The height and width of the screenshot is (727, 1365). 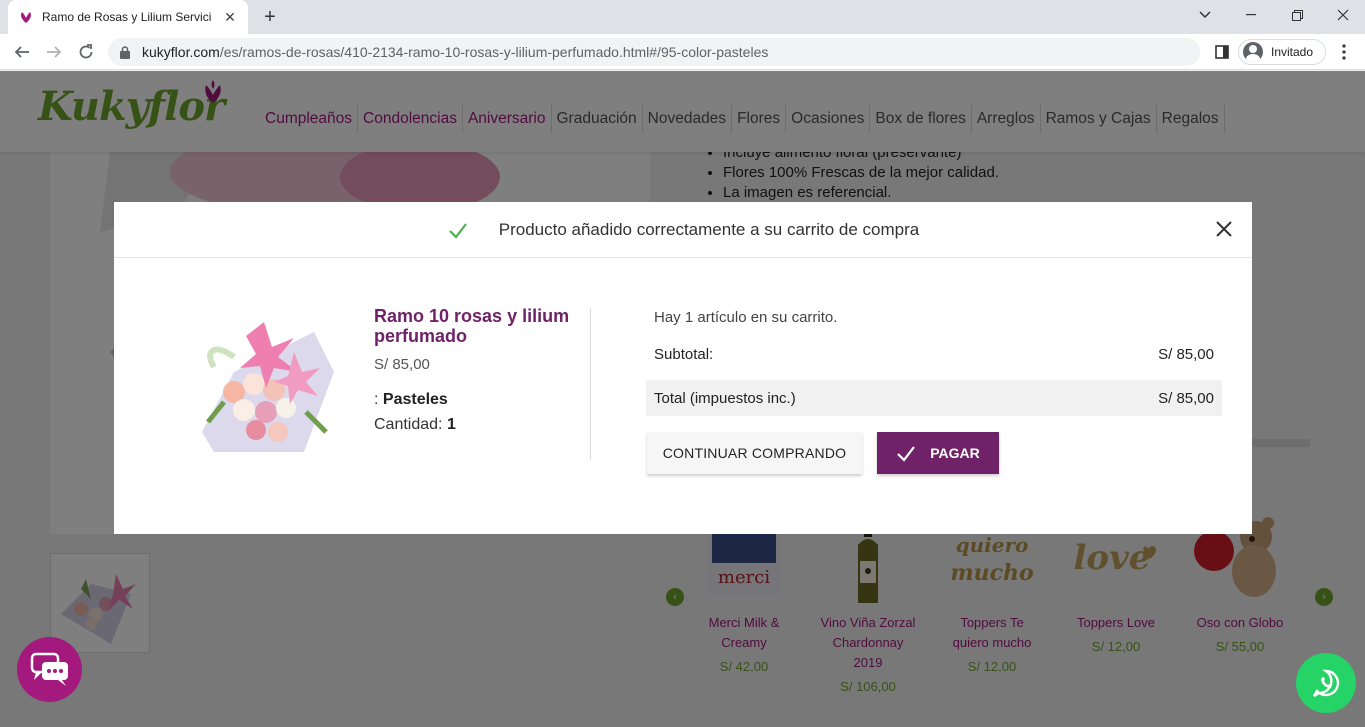 What do you see at coordinates (402, 364) in the screenshot?
I see `cart-product-price: S/ 85,00` at bounding box center [402, 364].